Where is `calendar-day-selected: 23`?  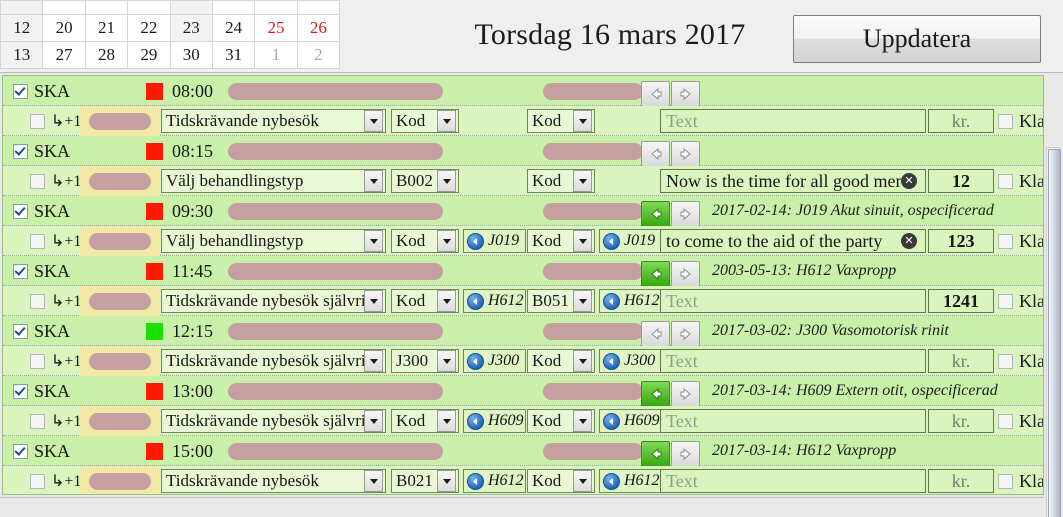
calendar-day-selected: 23 is located at coordinates (191, 28).